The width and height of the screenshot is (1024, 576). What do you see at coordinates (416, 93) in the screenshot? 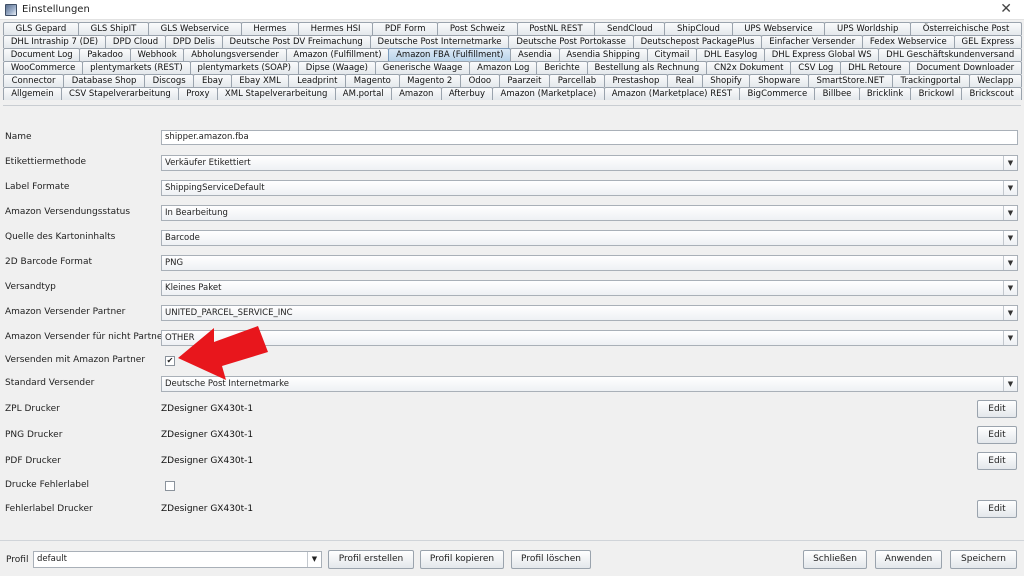
I see `tab-amazon: Amazon` at bounding box center [416, 93].